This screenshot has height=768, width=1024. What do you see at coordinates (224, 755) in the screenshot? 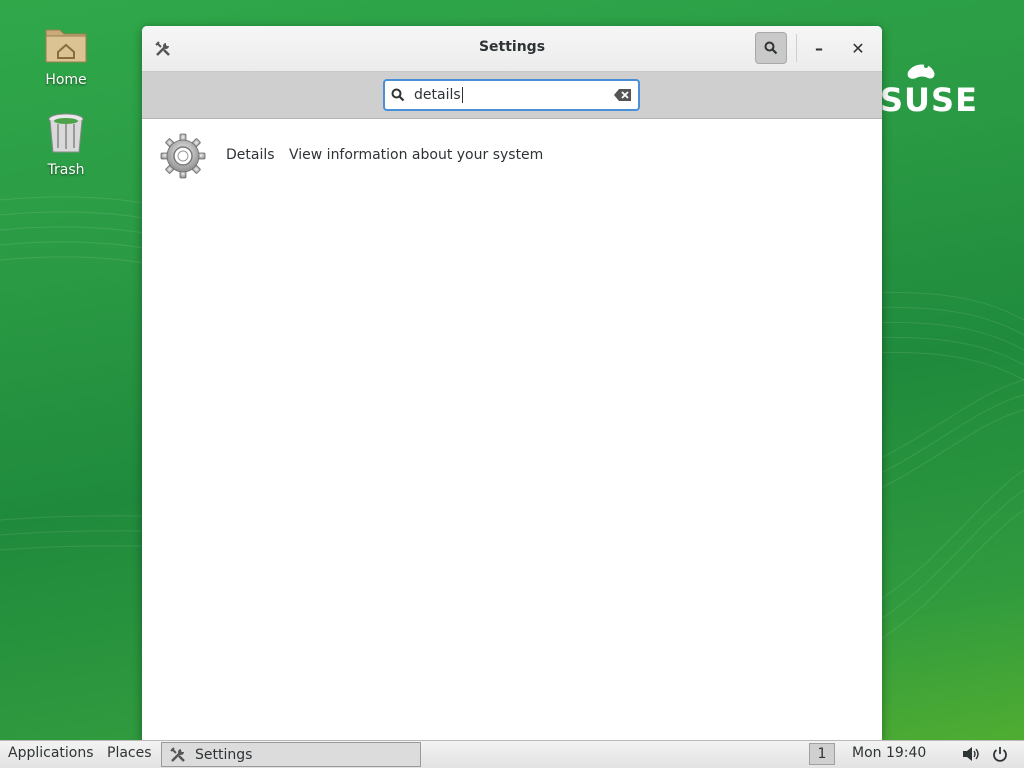
I see `taskbar-window-label: Settings` at bounding box center [224, 755].